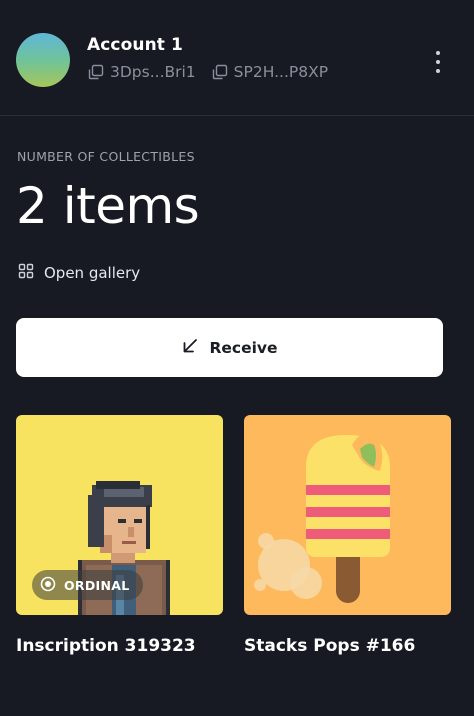 The width and height of the screenshot is (474, 716). I want to click on collectible-card-stacks-pops, so click(347, 515).